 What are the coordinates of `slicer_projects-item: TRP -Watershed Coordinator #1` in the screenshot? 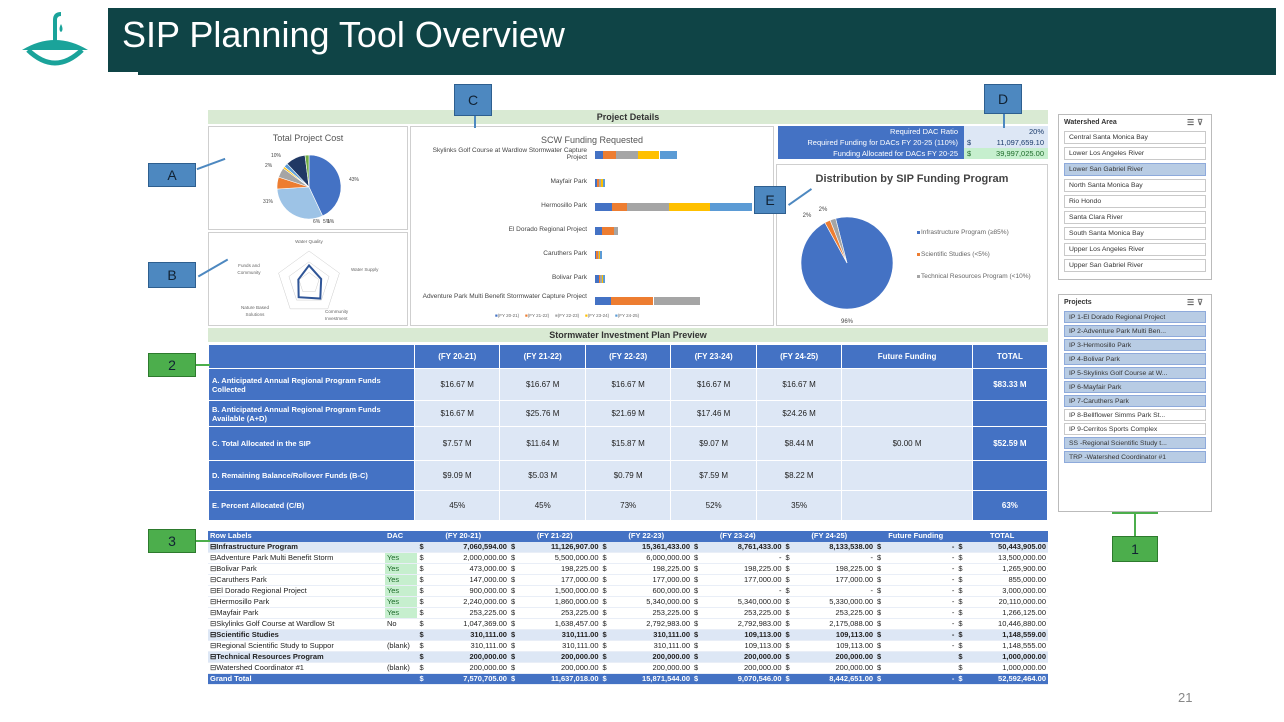 It's located at (1135, 457).